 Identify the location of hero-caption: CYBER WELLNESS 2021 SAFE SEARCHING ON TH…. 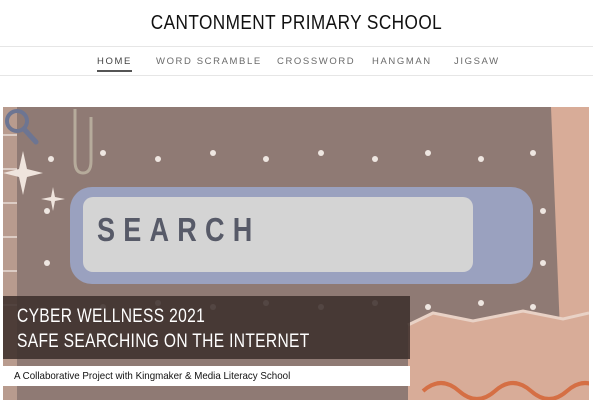
(206, 327).